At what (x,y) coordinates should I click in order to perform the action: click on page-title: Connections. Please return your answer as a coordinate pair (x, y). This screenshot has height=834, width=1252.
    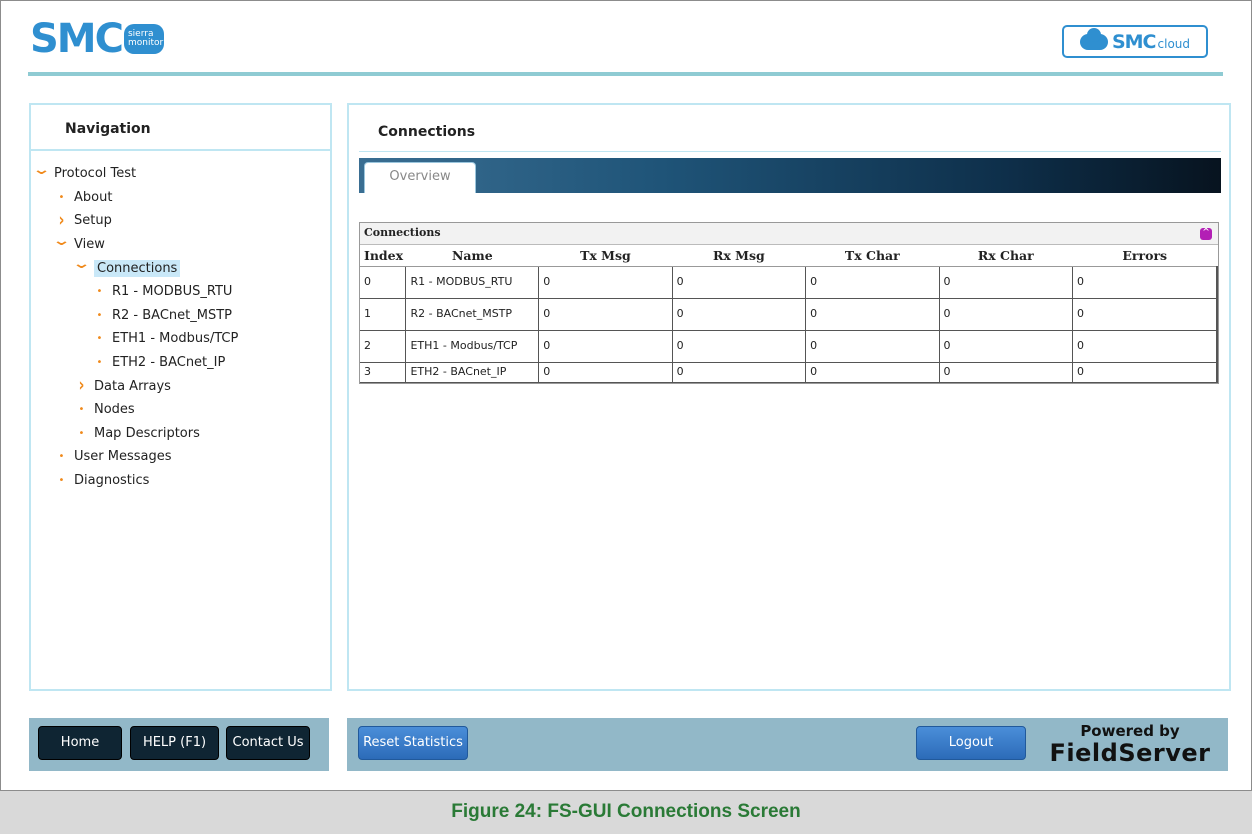
    Looking at the image, I should click on (427, 132).